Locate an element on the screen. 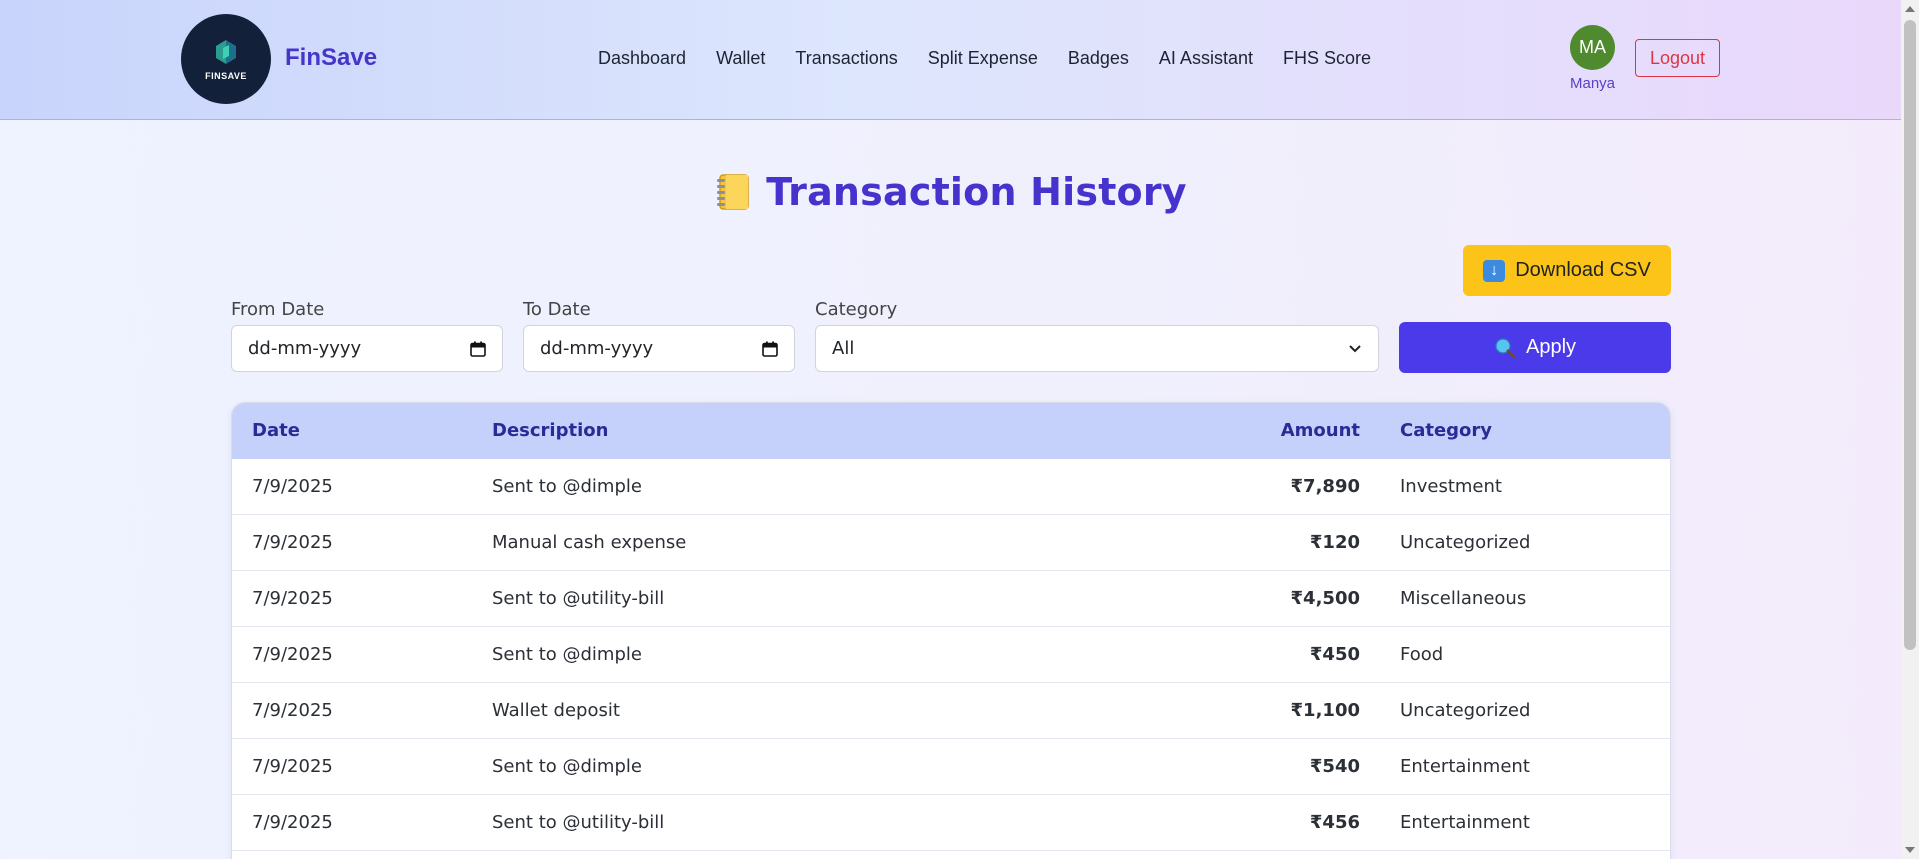 The height and width of the screenshot is (859, 1919). apply-label: Apply is located at coordinates (1551, 347).